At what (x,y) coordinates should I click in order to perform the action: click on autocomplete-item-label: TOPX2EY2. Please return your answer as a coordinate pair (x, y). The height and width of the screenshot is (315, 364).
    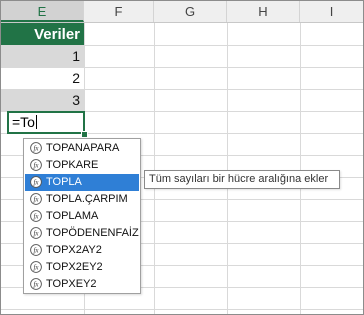
    Looking at the image, I should click on (74, 267).